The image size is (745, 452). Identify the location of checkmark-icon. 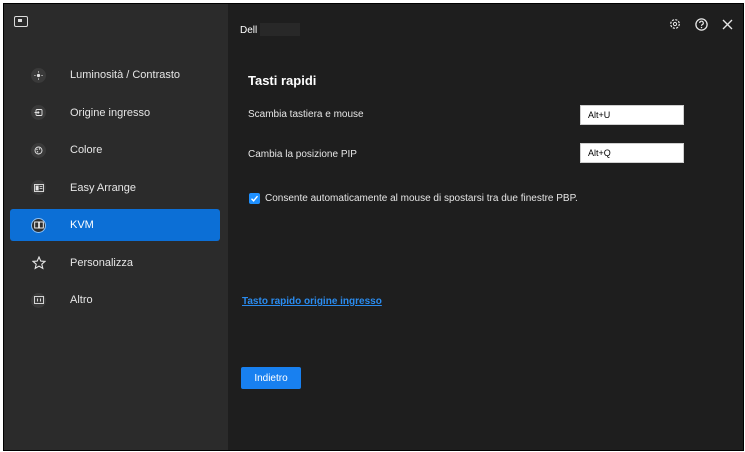
(255, 198).